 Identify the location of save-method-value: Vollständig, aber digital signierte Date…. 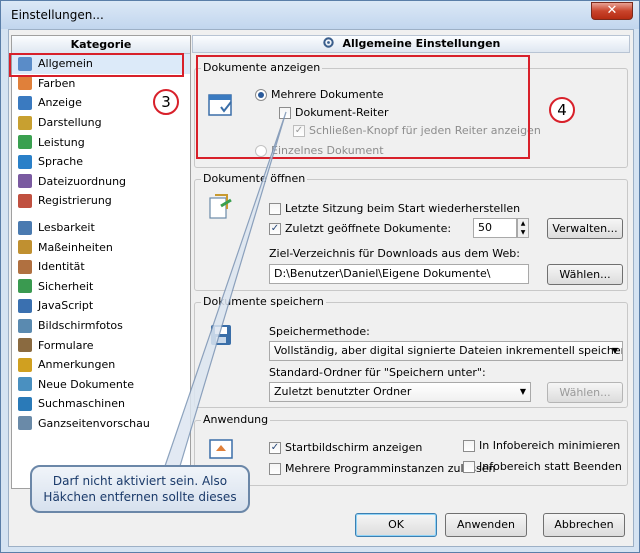
(448, 350).